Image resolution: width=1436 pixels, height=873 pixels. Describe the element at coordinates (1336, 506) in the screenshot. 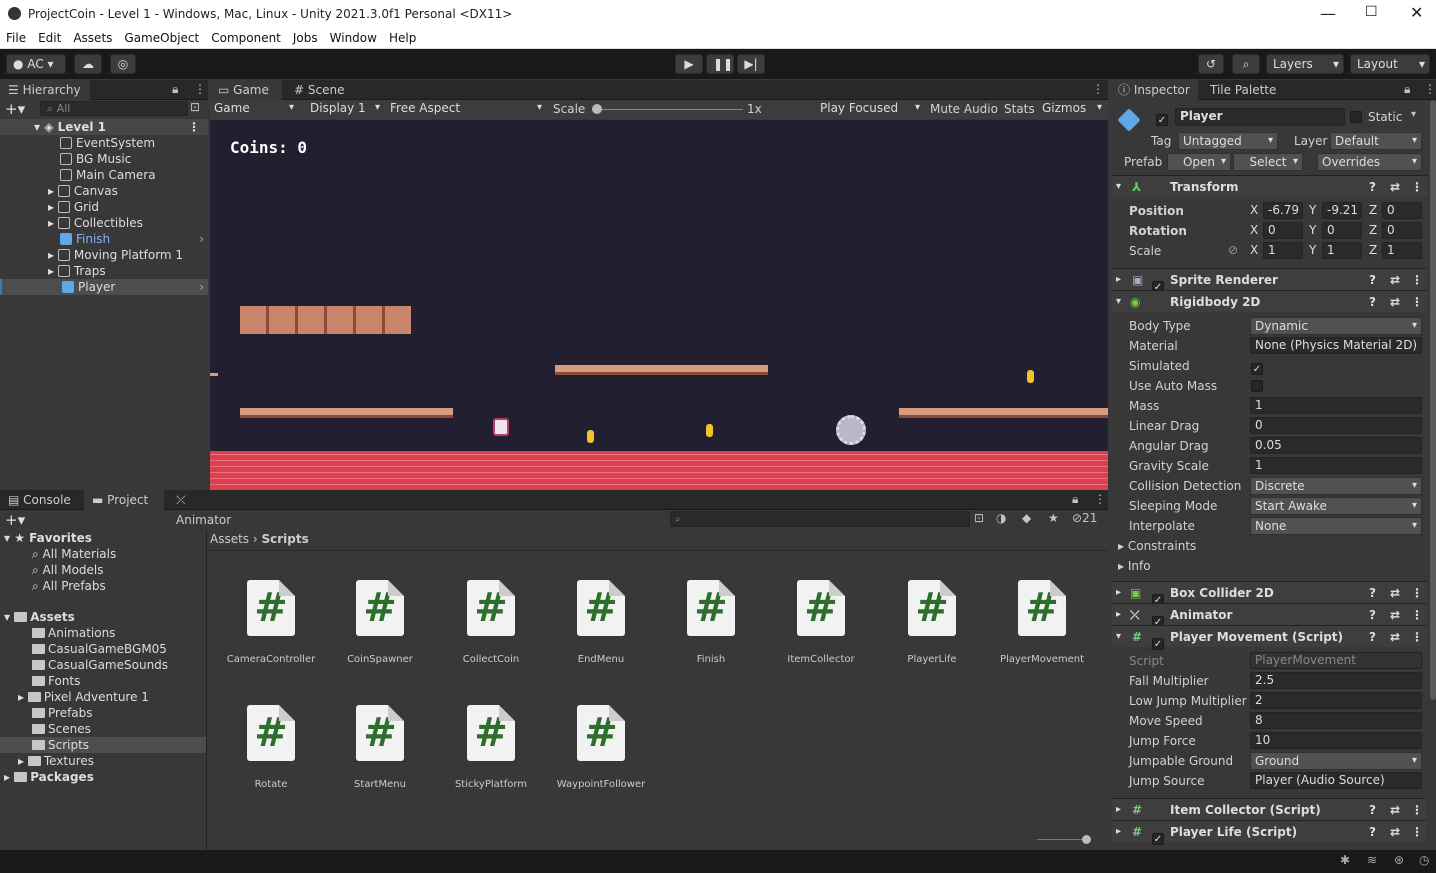

I see `sleeping-mode-dropdown: Start Awake` at that location.